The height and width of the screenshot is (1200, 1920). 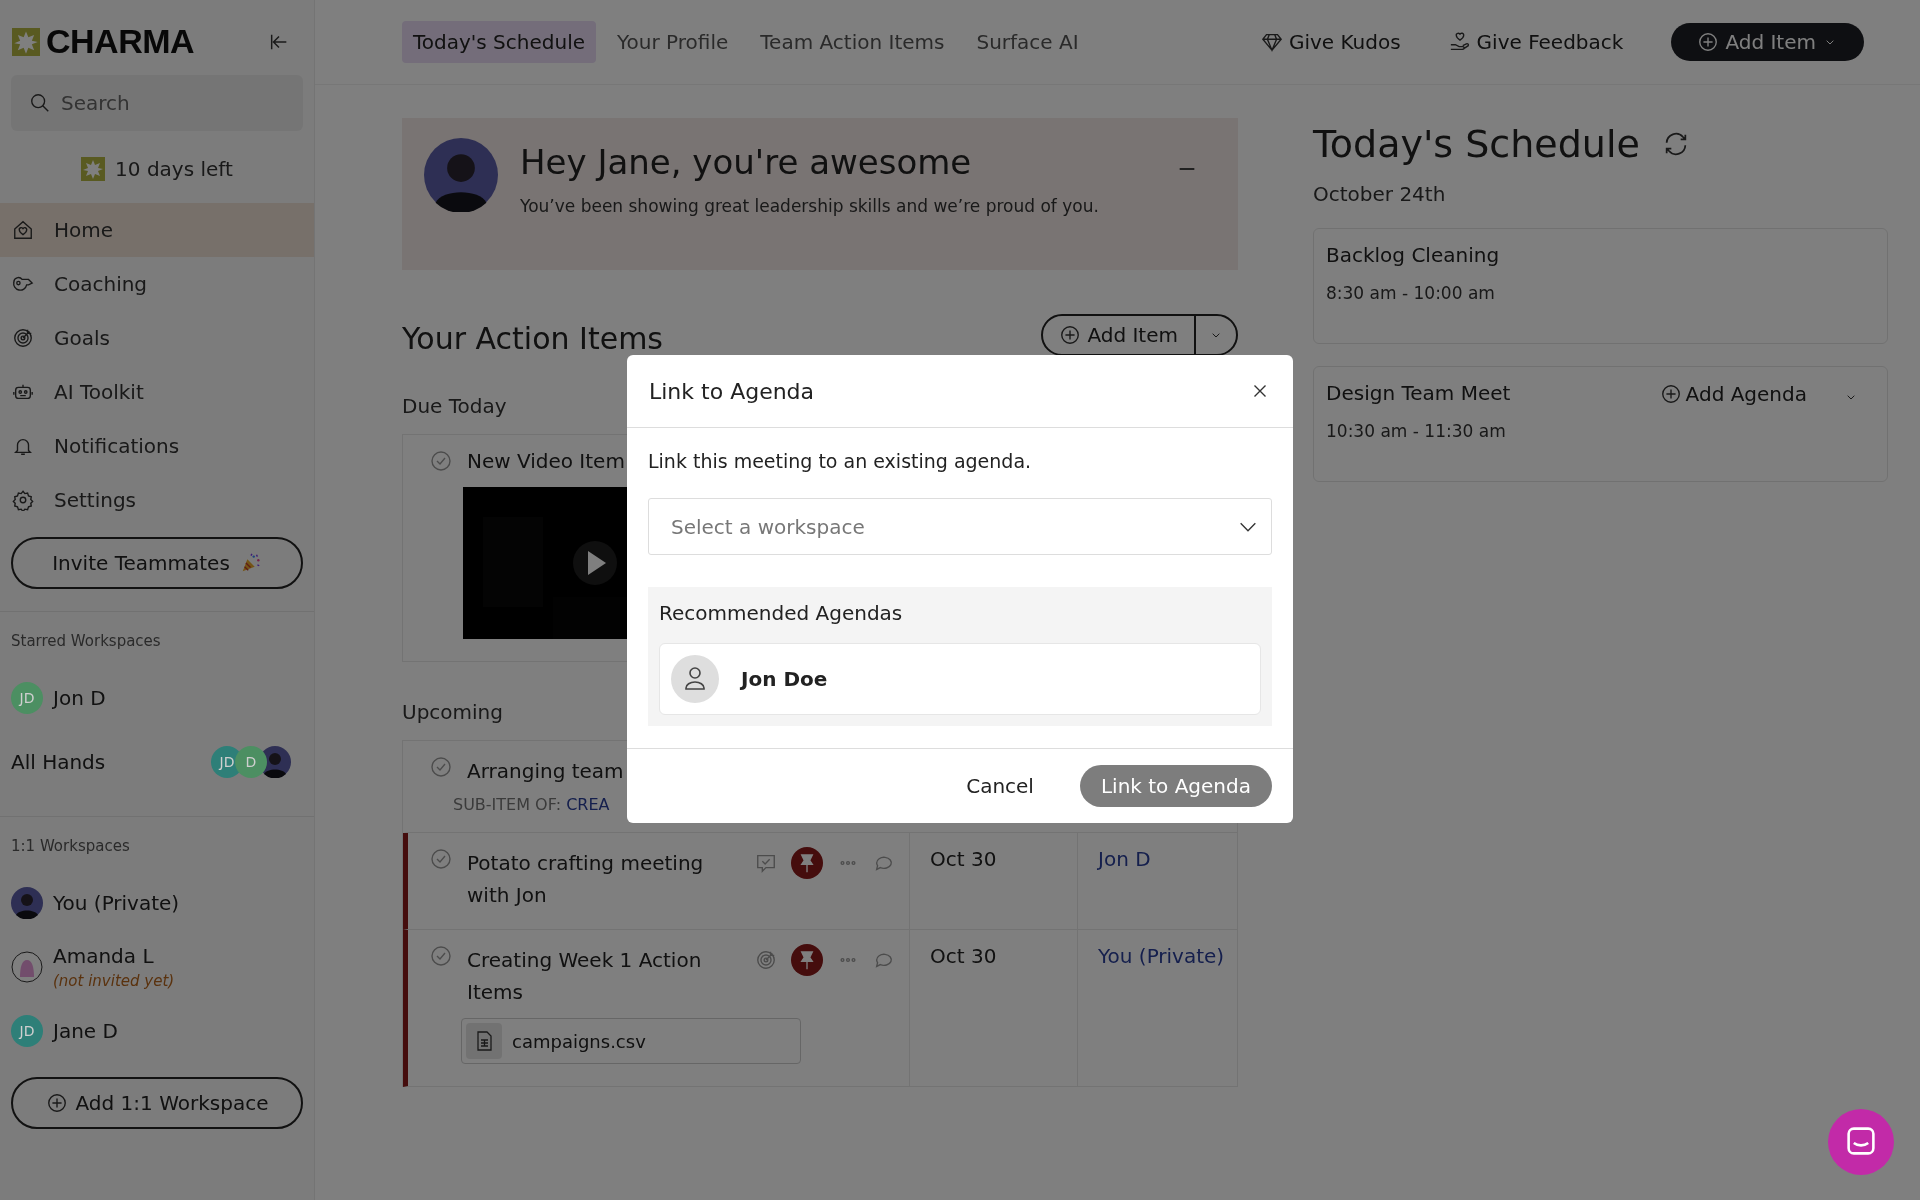 I want to click on workspace-name: Jane D, so click(x=85, y=1031).